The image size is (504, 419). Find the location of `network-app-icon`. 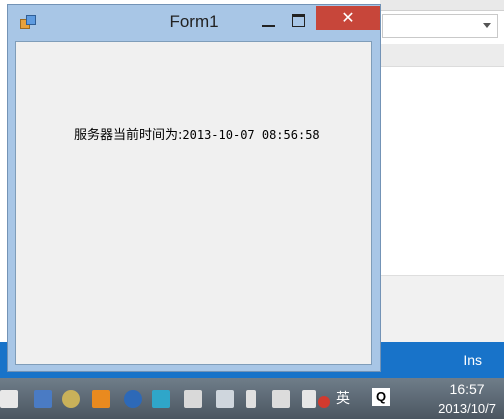

network-app-icon is located at coordinates (161, 399).